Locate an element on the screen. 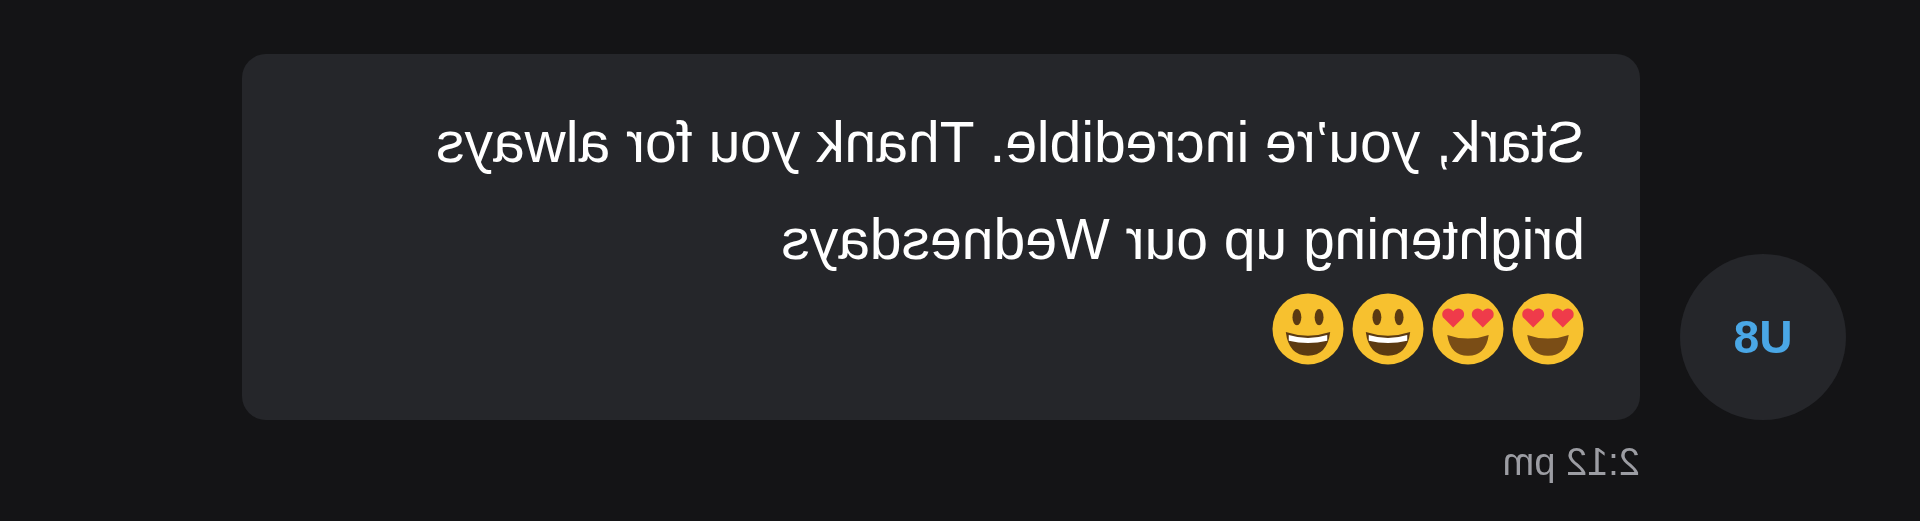 This screenshot has width=1920, height=521. avatar-initials: U8 is located at coordinates (1763, 337).